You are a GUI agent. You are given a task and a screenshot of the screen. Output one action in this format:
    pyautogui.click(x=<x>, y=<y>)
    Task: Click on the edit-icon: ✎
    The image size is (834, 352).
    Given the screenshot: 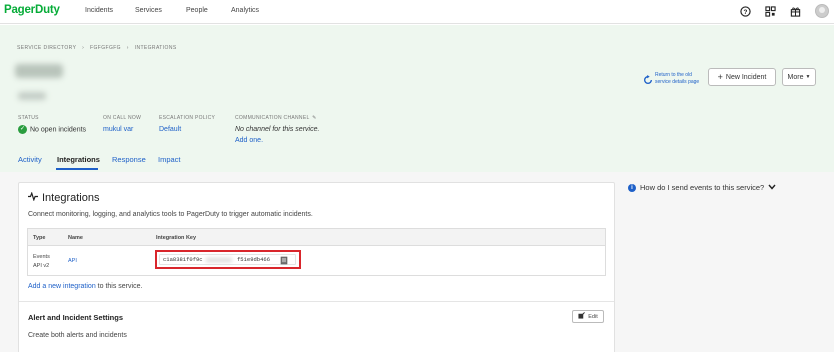 What is the action you would take?
    pyautogui.click(x=314, y=118)
    